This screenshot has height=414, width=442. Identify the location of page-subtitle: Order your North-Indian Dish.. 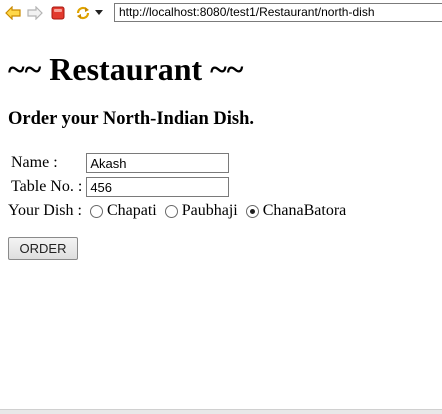
(131, 119).